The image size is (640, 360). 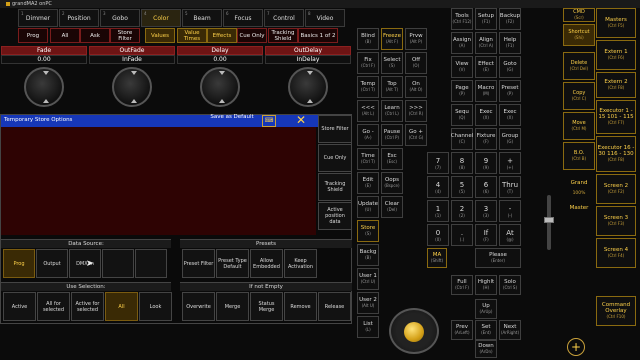 I want to click on option-value-times: Value Times, so click(x=192, y=35).